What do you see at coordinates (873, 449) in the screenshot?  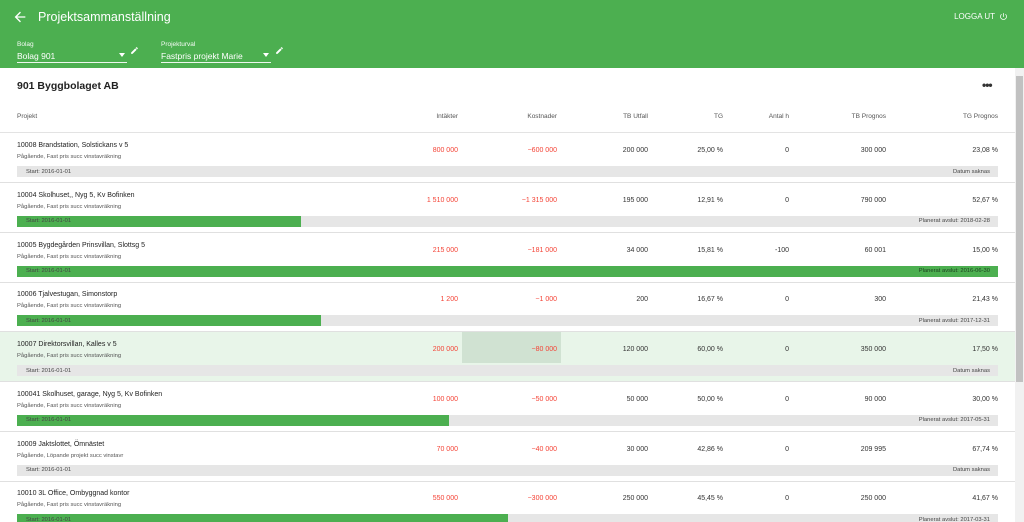 I see `cell-tb-prognos: 209 995` at bounding box center [873, 449].